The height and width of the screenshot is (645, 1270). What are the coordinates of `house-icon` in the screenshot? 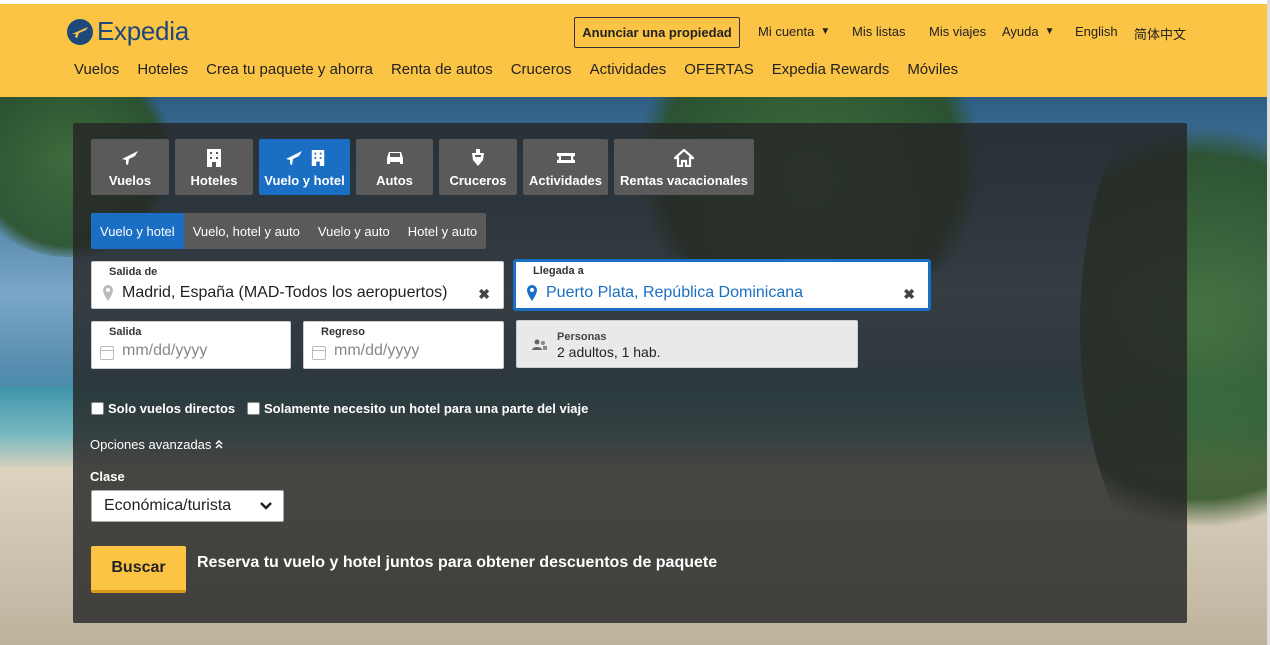 It's located at (684, 158).